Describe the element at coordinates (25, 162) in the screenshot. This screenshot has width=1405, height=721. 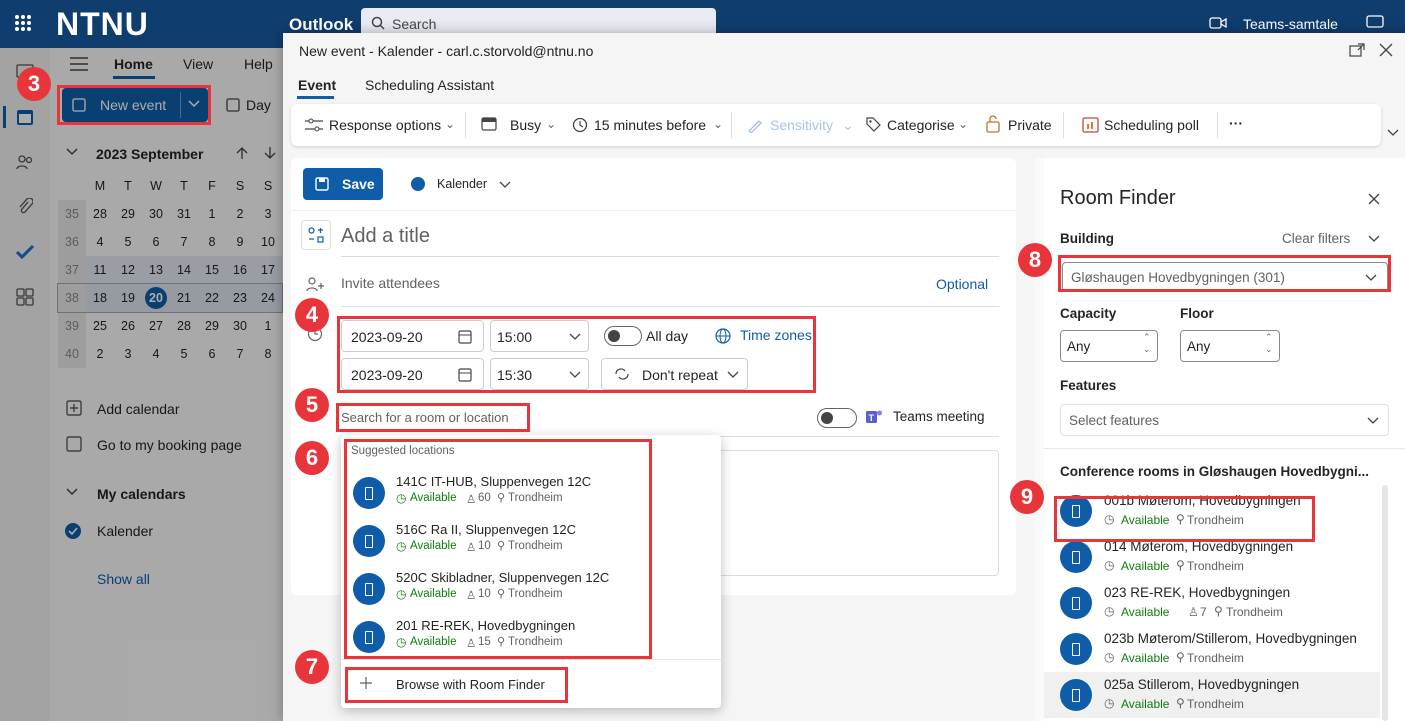
I see `people-icon` at that location.